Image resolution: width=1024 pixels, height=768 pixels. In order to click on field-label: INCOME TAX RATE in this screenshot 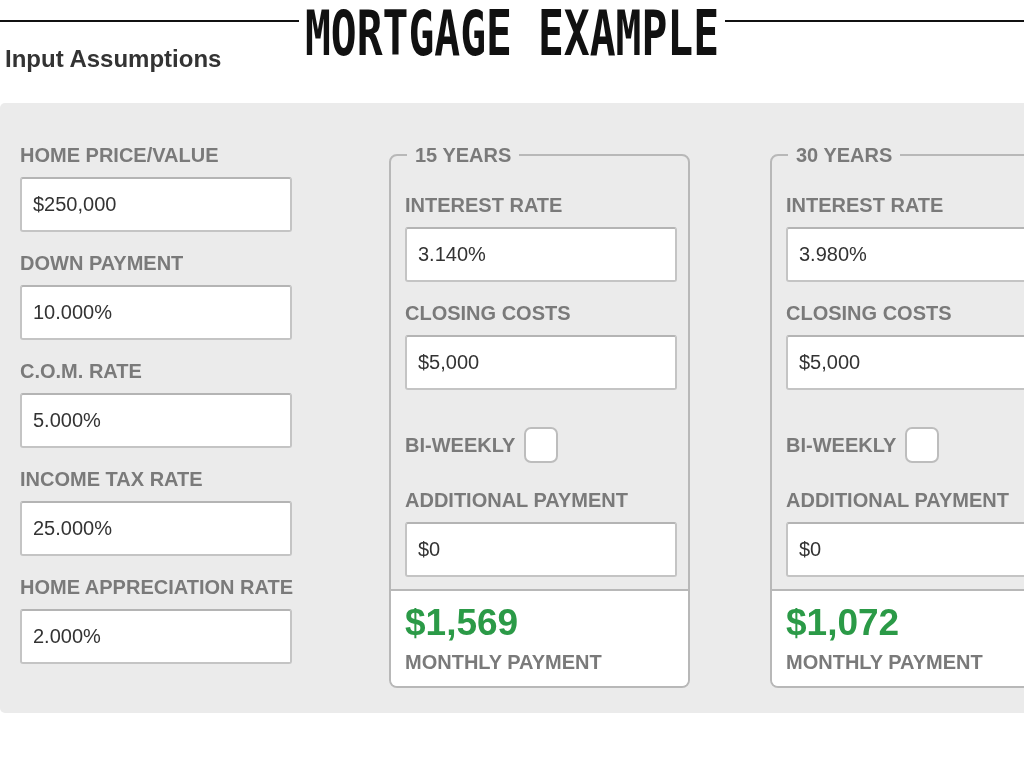, I will do `click(112, 479)`.